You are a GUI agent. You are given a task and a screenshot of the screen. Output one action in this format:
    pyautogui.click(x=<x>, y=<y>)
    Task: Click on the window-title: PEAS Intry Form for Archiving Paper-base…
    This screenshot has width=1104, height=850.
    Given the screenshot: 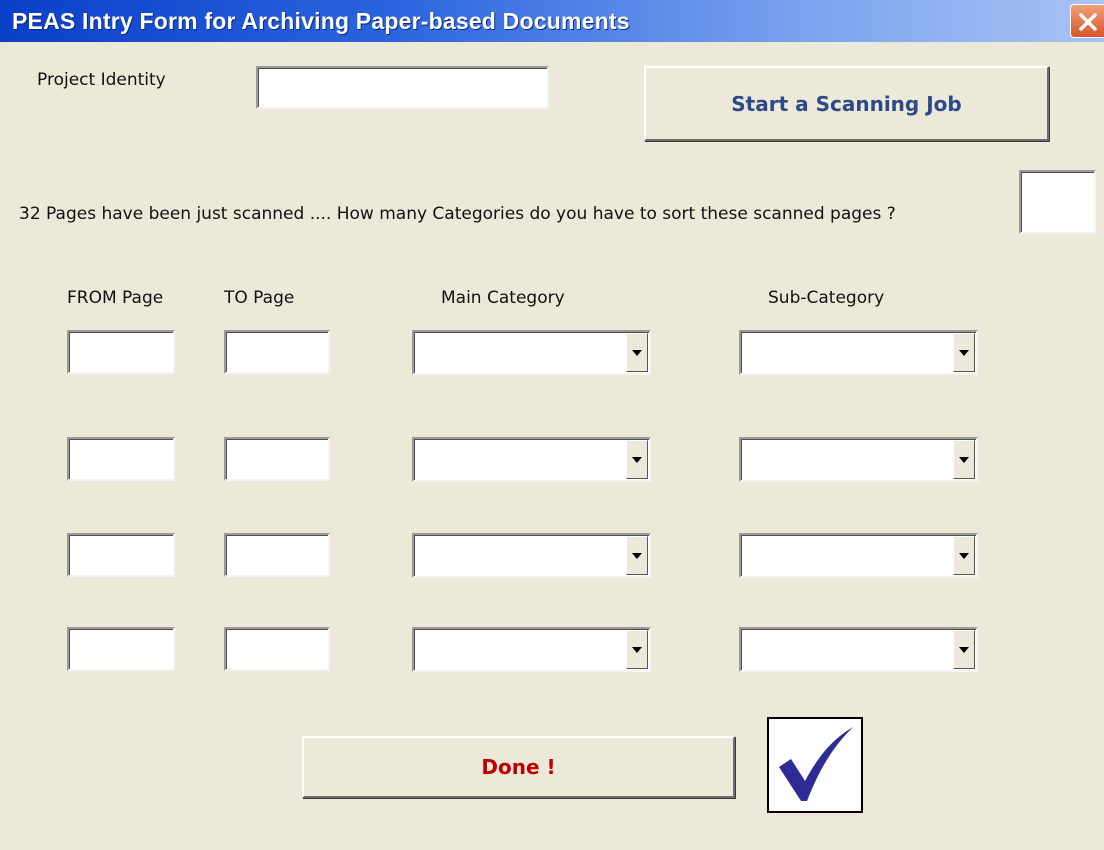 What is the action you would take?
    pyautogui.click(x=321, y=21)
    